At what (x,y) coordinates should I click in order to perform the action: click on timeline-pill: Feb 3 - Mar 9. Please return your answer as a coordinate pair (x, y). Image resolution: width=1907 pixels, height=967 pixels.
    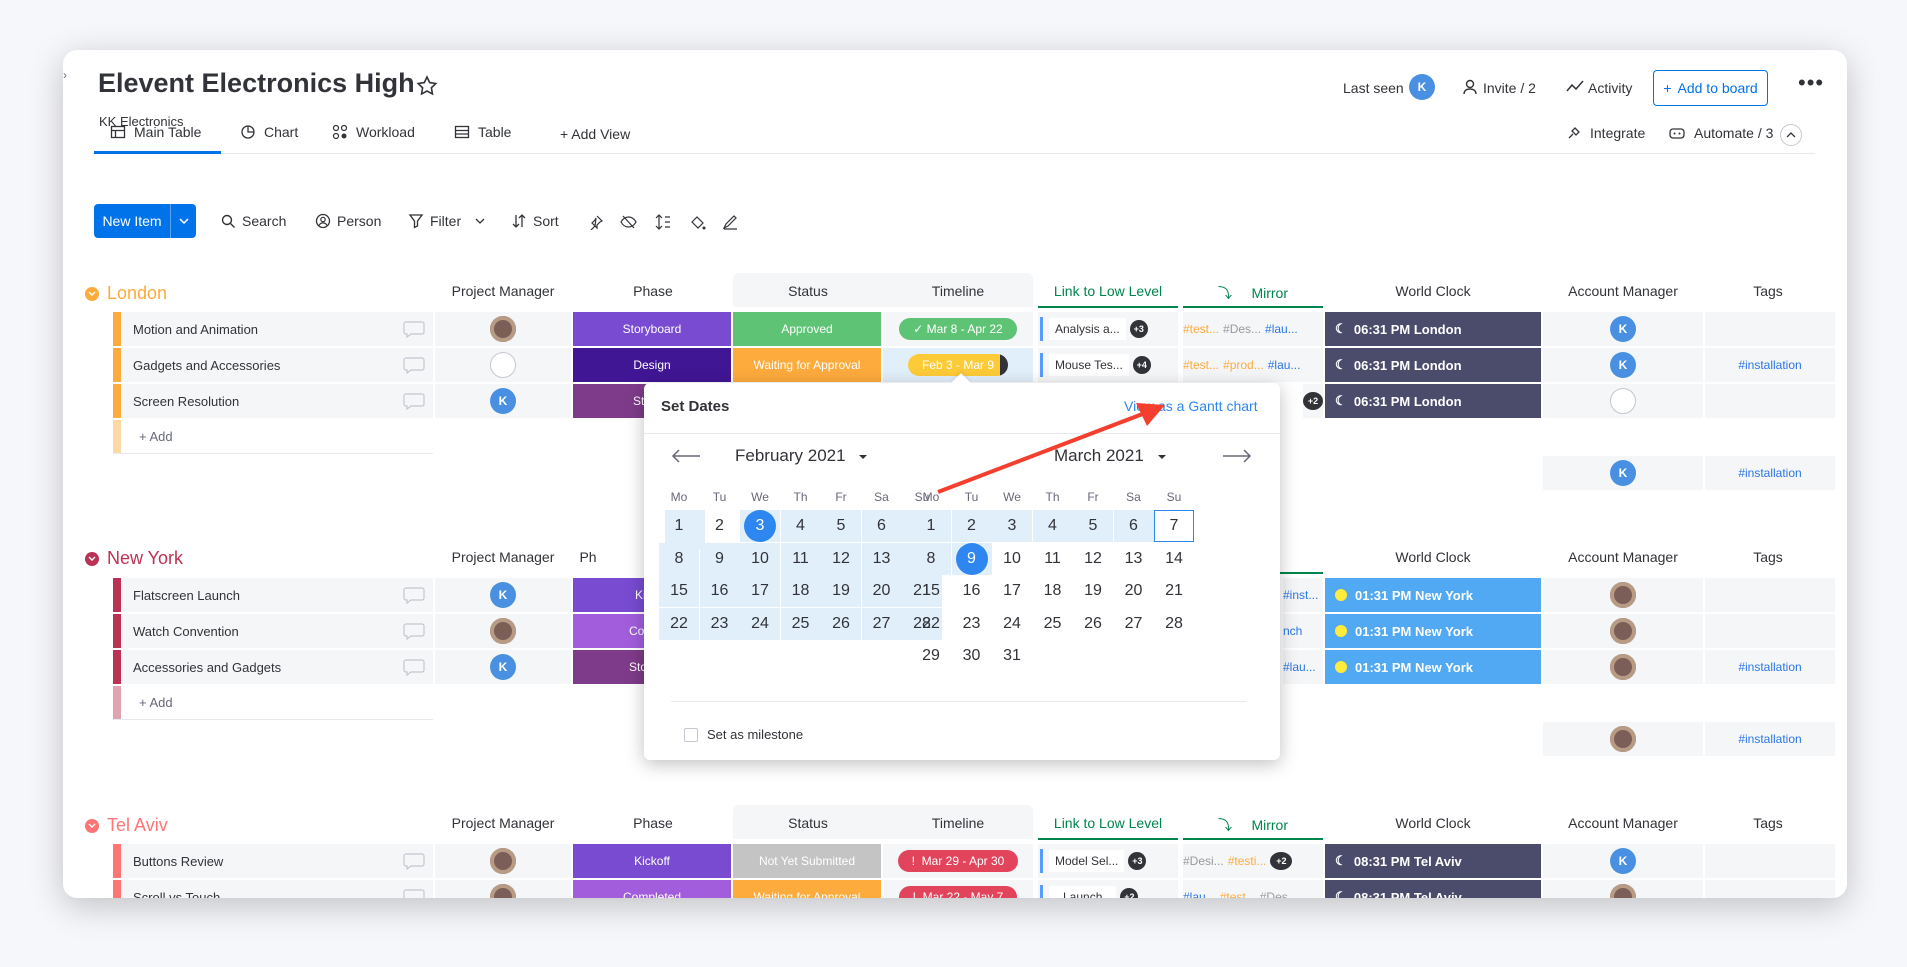
    Looking at the image, I should click on (958, 365).